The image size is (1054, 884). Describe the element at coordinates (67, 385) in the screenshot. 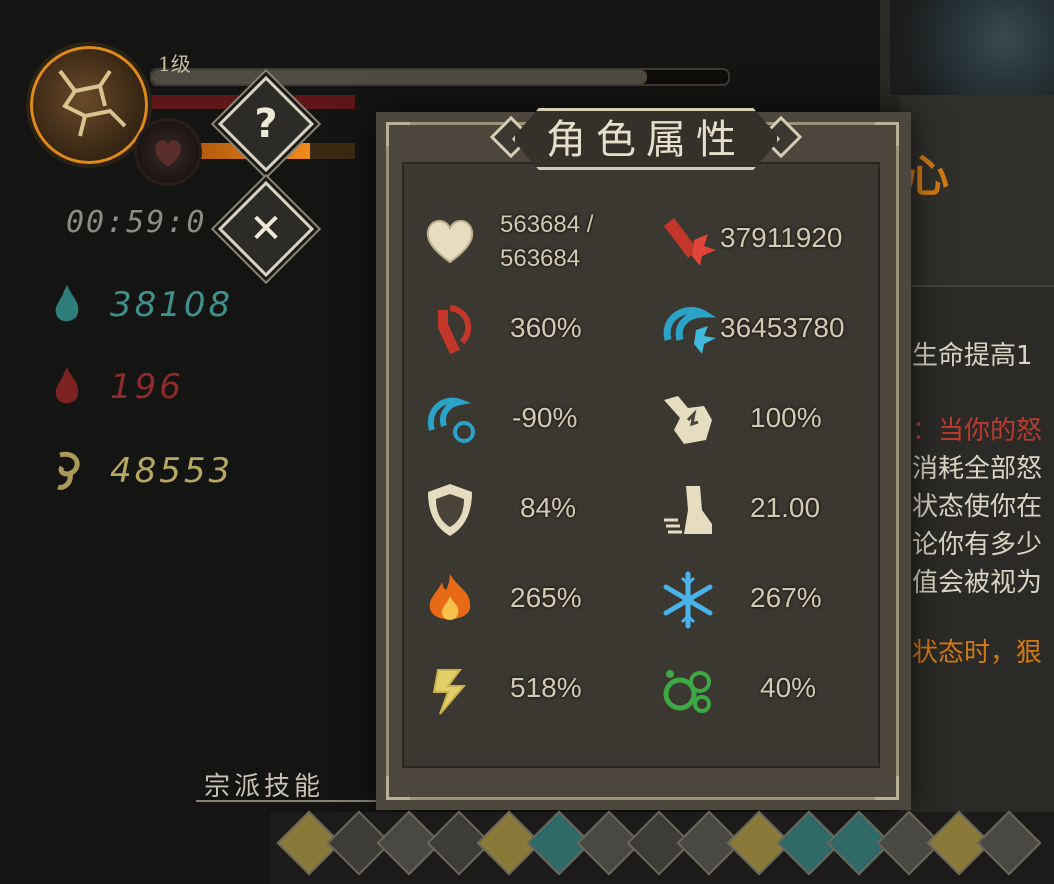

I see `red-flame-icon` at that location.